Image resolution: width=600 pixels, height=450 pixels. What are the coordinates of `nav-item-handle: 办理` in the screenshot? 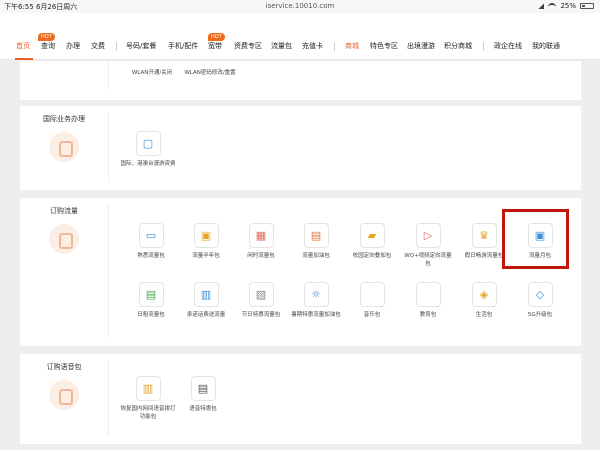 It's located at (73, 46).